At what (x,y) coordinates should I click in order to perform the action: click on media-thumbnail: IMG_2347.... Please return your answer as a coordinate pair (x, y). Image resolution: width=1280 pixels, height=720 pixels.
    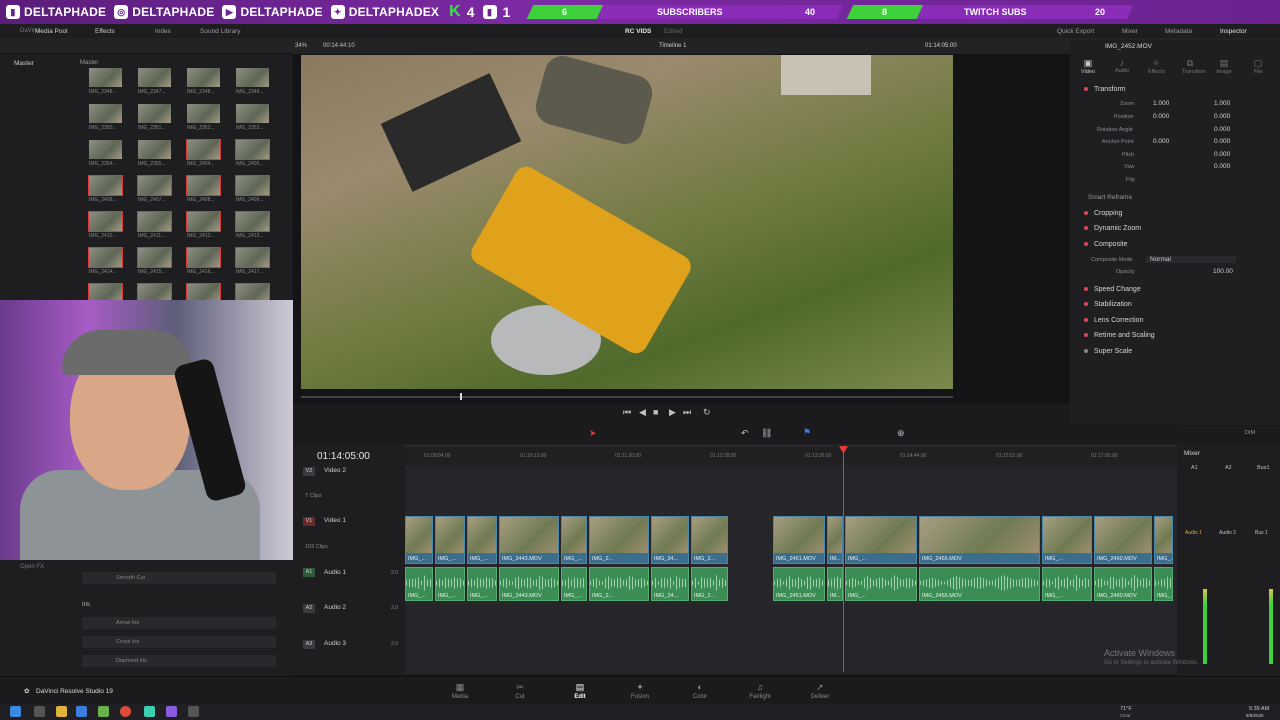
    Looking at the image, I should click on (159, 86).